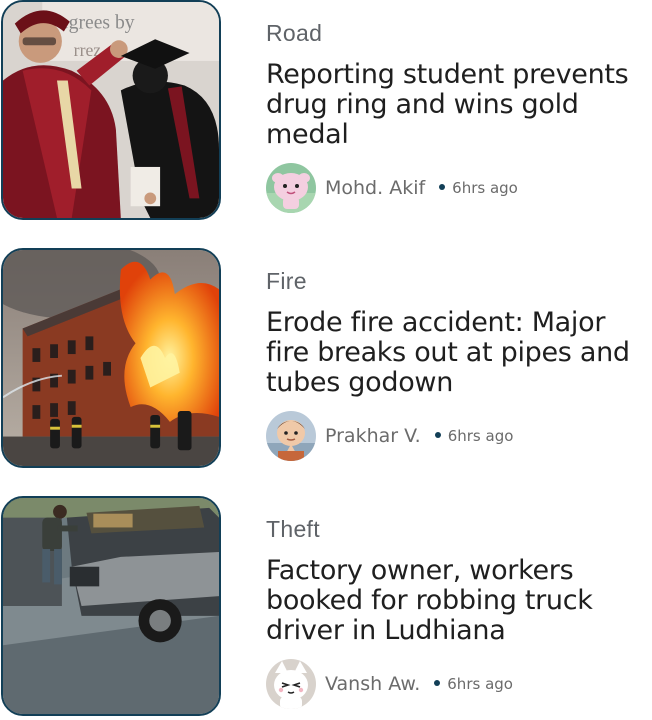  Describe the element at coordinates (97, 23) in the screenshot. I see `banner-text: egrees by` at that location.